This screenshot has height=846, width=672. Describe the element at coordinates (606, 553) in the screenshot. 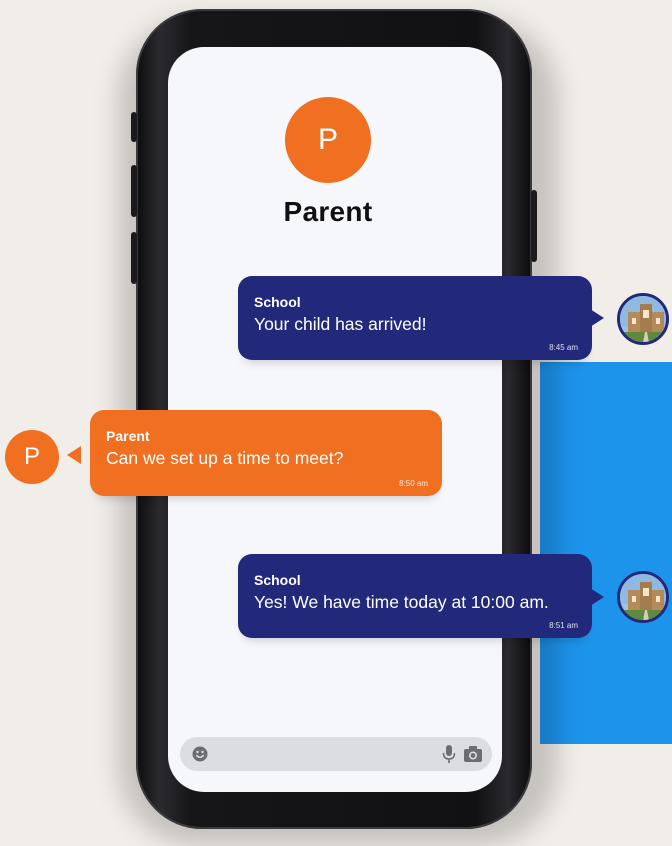

I see `blue-accent-panel` at that location.